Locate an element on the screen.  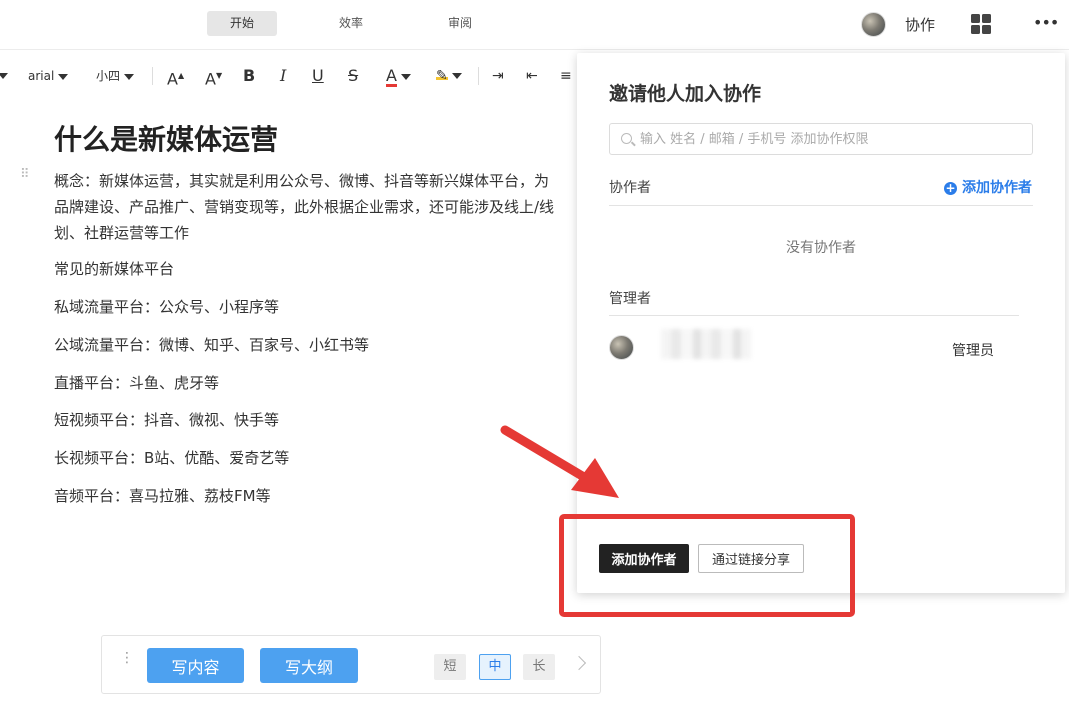
write-content-button: 写内容 is located at coordinates (195, 665).